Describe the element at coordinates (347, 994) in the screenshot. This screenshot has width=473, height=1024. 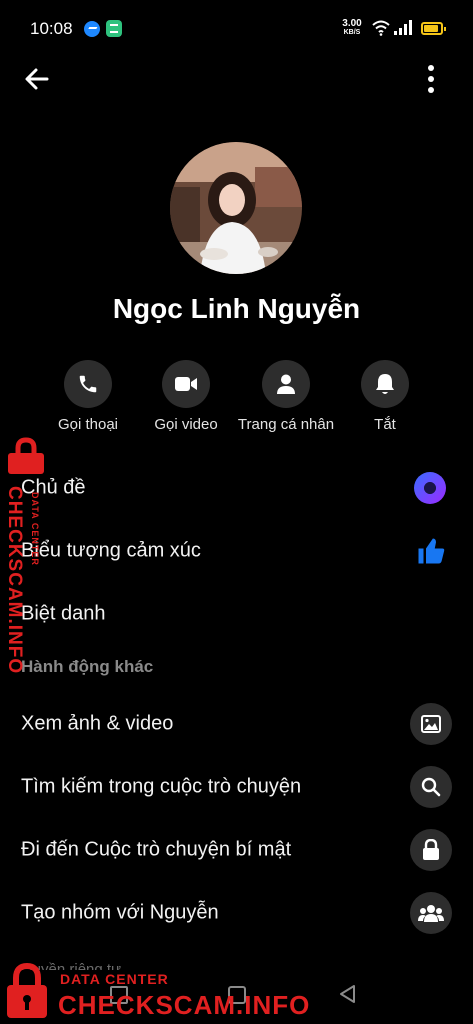
I see `nav-back-icon` at that location.